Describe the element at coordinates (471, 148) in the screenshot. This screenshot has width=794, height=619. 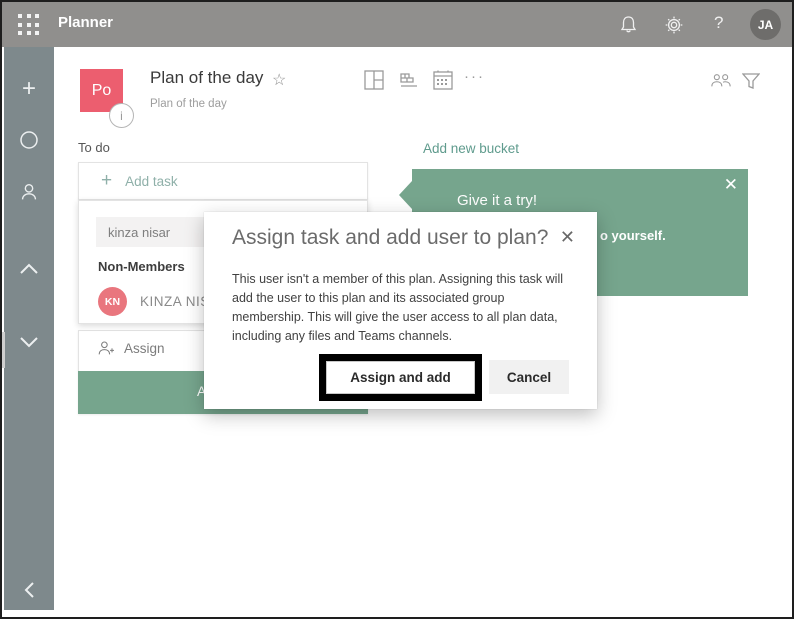
I see `add-new-bucket-link: Add new bucket` at that location.